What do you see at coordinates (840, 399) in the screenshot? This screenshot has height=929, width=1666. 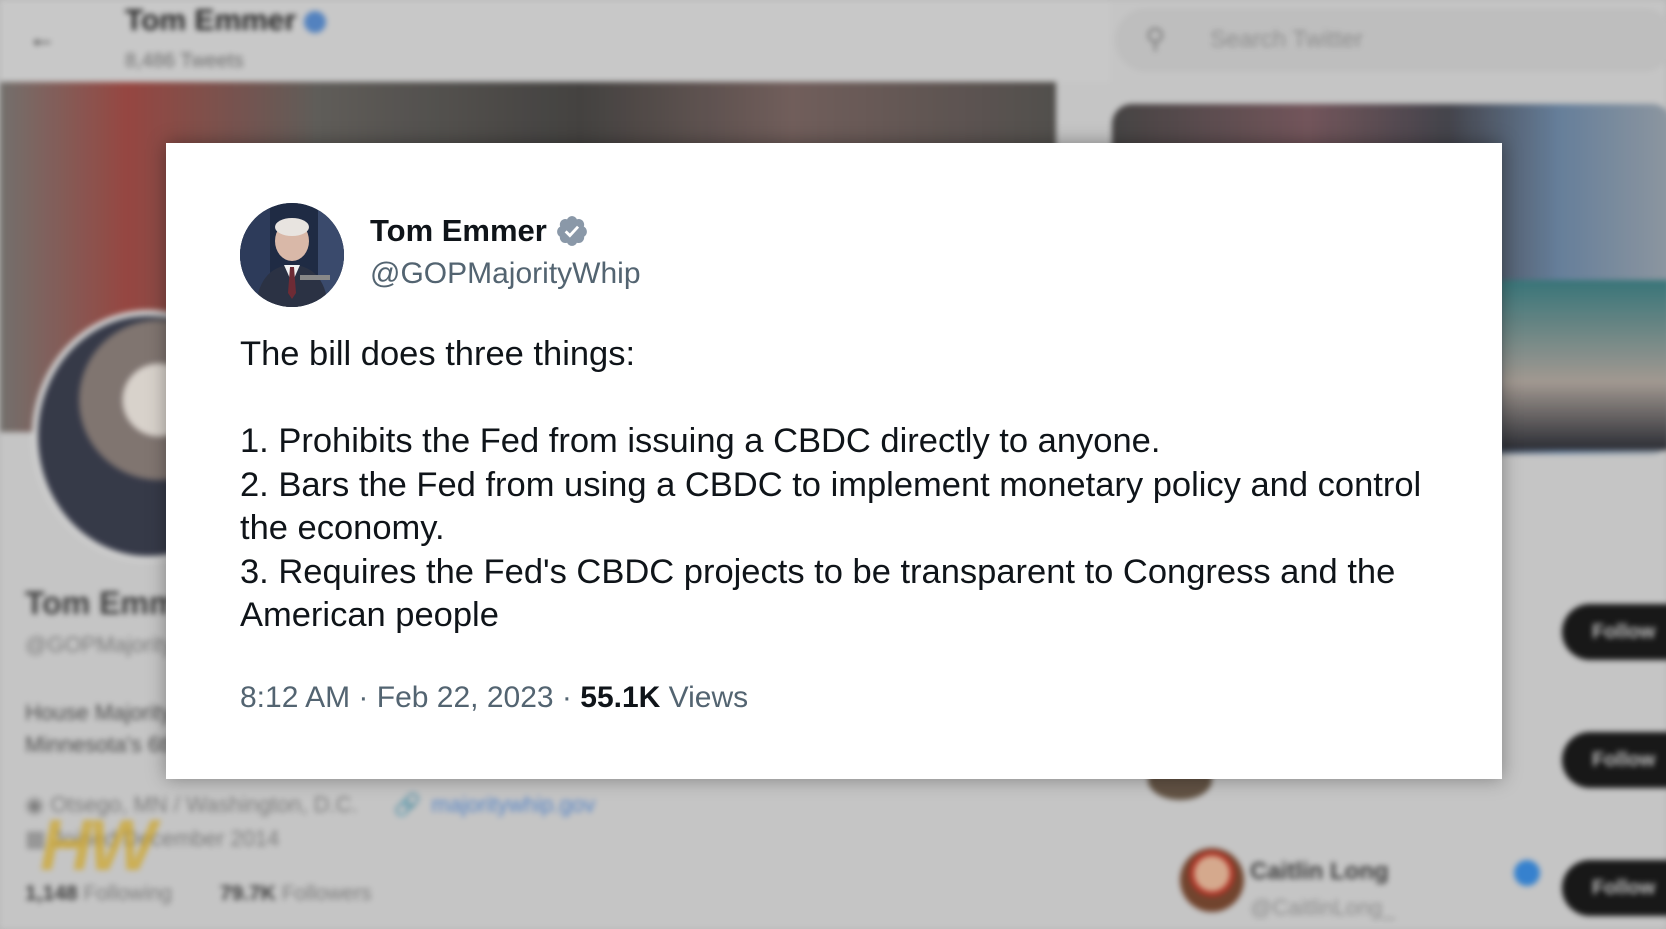 I see `tweet-line-gap` at bounding box center [840, 399].